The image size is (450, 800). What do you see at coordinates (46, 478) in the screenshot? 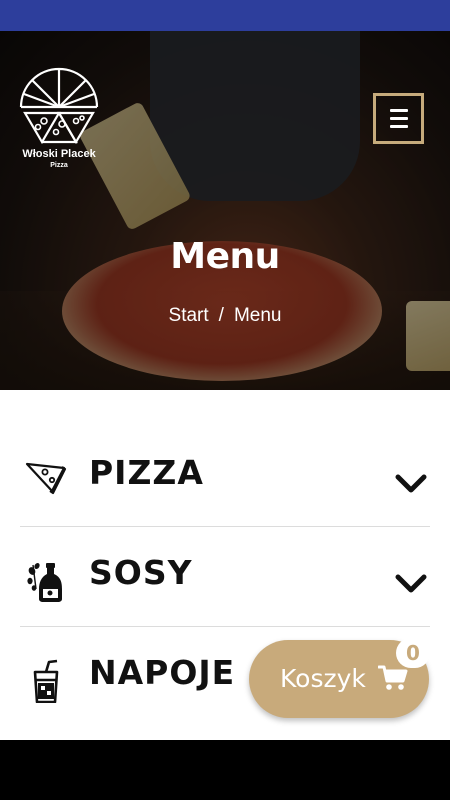
I see `pizza-slice-icon` at bounding box center [46, 478].